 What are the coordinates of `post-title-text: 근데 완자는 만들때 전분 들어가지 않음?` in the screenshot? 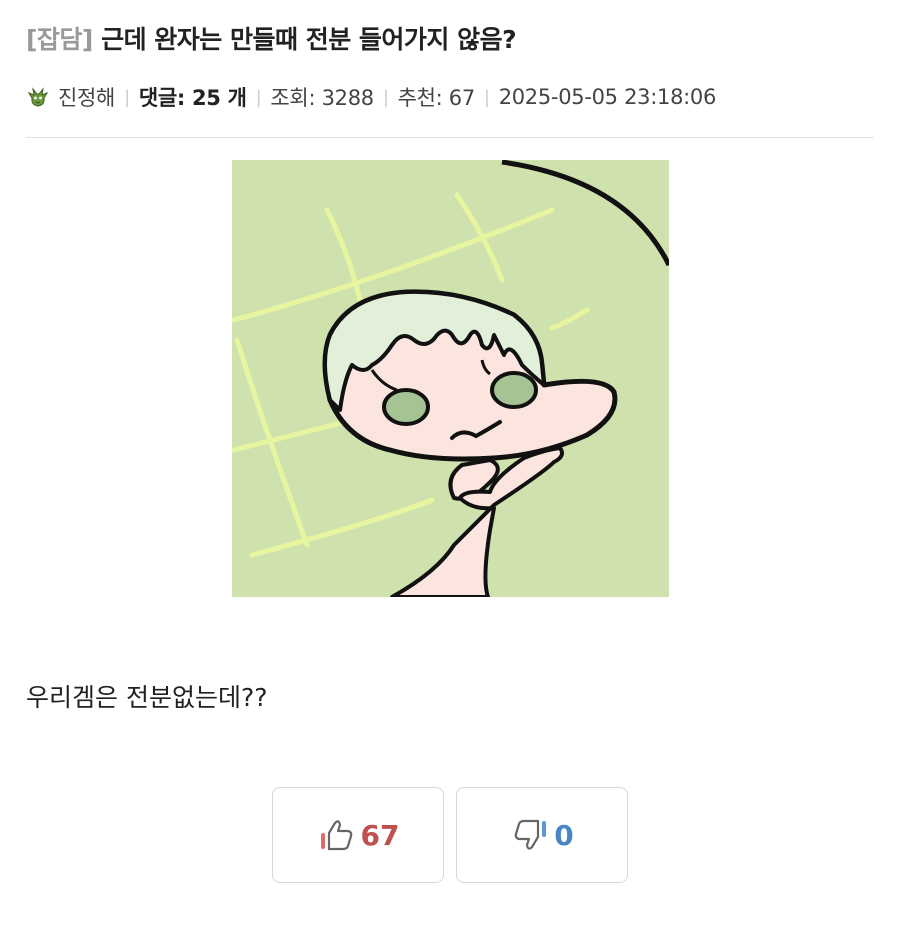 It's located at (309, 39).